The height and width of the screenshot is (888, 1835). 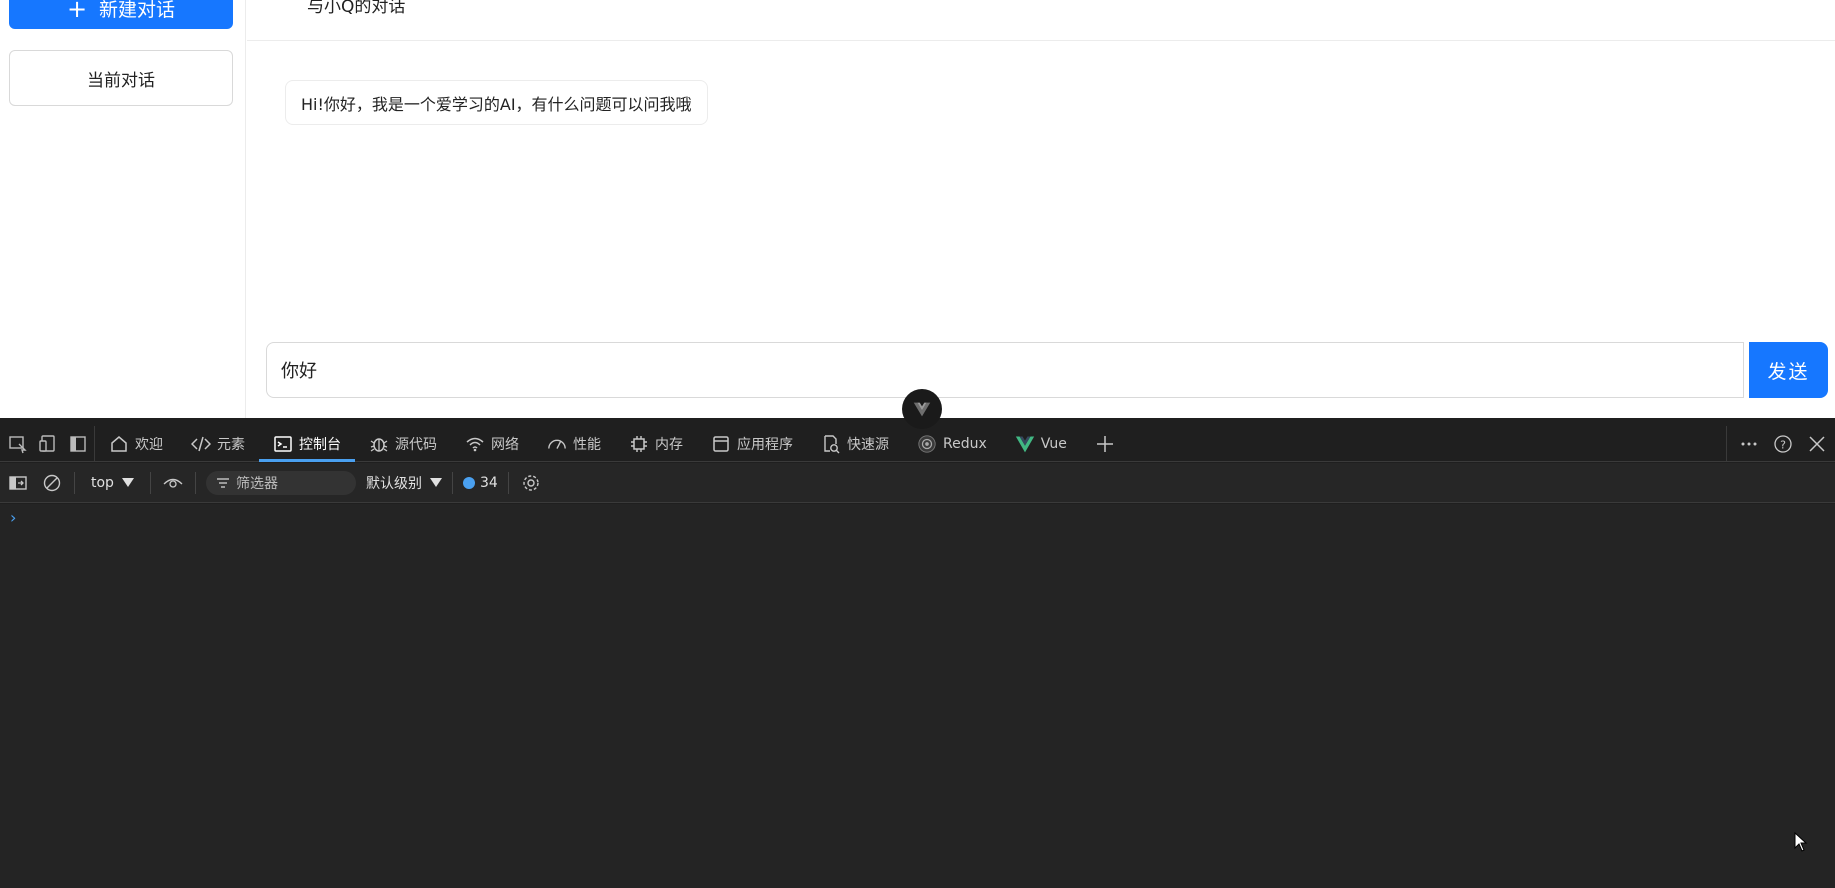 I want to click on devtools-right-icons: ?, so click(x=1777, y=444).